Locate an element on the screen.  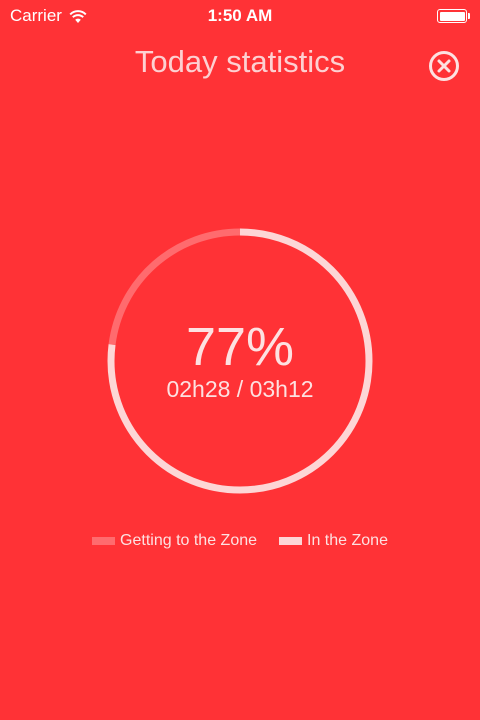
status-time: 1:50 AM is located at coordinates (240, 15).